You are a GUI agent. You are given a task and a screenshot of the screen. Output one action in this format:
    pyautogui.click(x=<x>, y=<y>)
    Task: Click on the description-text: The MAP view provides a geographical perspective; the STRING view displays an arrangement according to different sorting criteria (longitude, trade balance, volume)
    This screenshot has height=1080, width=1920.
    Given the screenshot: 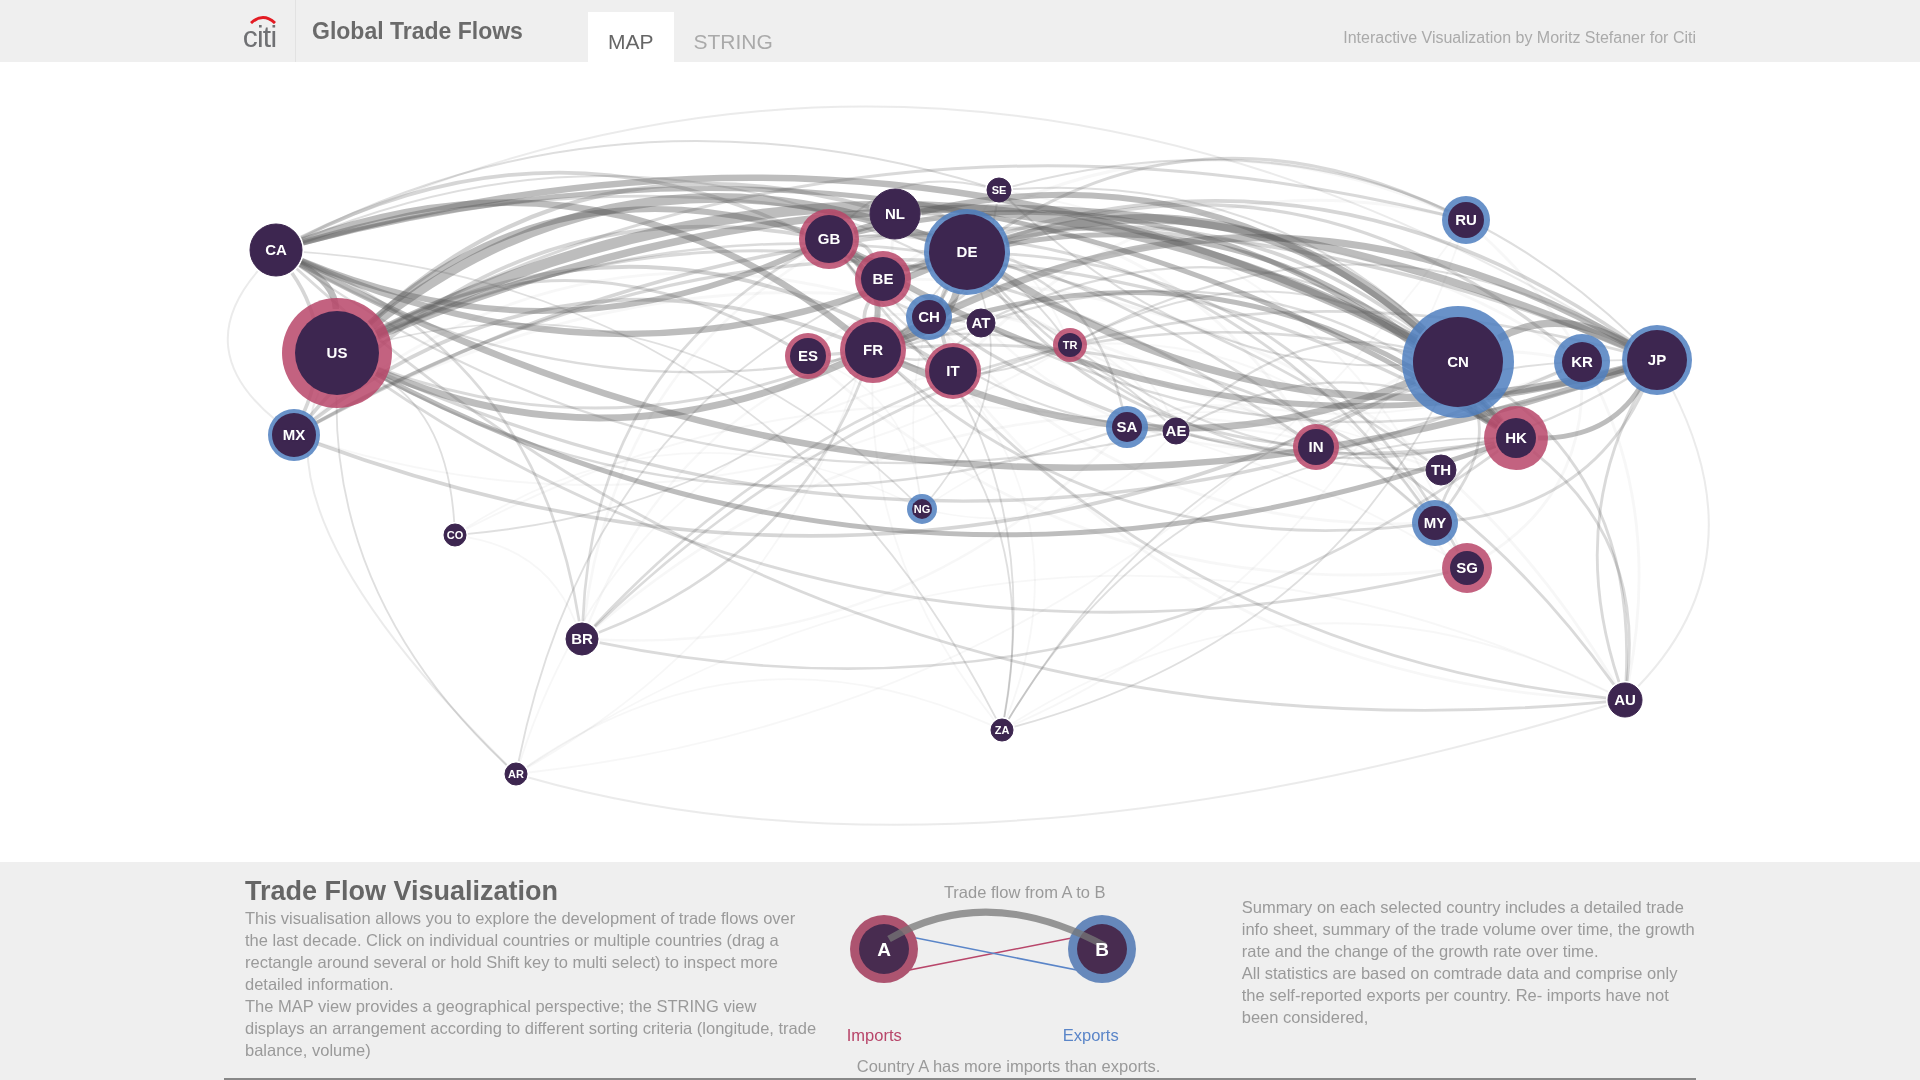 What is the action you would take?
    pyautogui.click(x=531, y=1028)
    